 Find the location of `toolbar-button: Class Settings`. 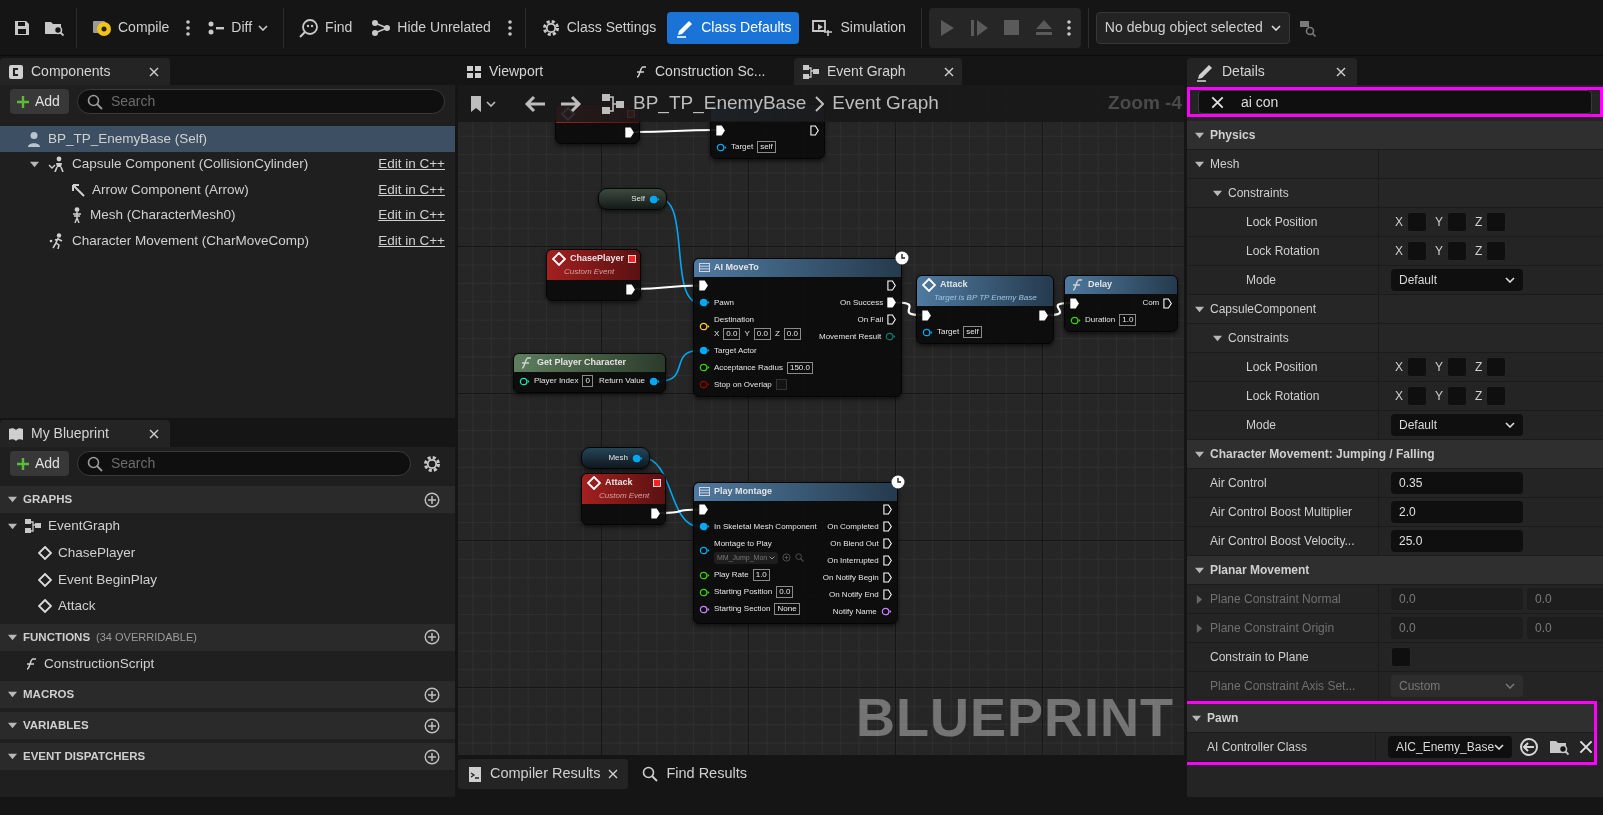

toolbar-button: Class Settings is located at coordinates (598, 27).